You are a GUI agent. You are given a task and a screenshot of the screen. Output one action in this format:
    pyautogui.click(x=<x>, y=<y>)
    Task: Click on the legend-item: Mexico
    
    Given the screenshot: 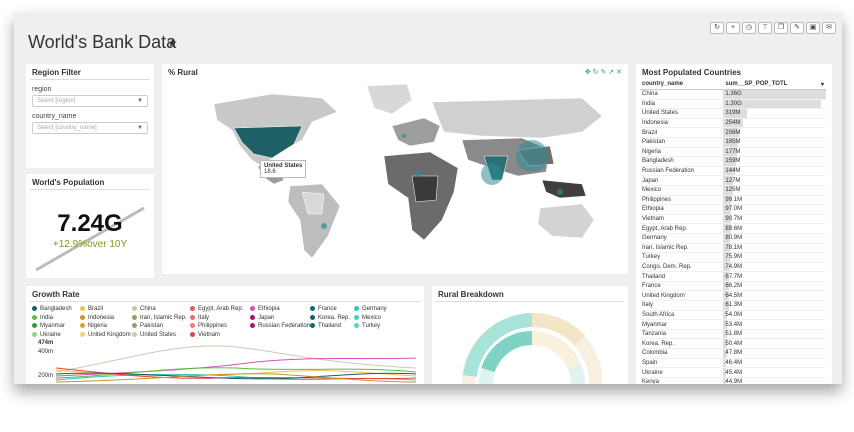 What is the action you would take?
    pyautogui.click(x=368, y=317)
    